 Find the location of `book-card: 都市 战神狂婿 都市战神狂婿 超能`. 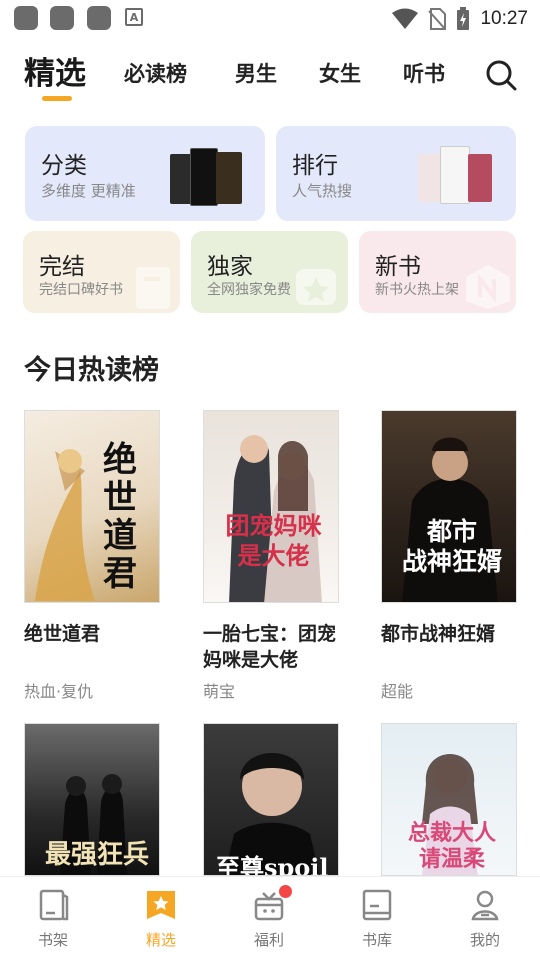

book-card: 都市 战神狂婿 都市战神狂婿 超能 is located at coordinates (449, 555).